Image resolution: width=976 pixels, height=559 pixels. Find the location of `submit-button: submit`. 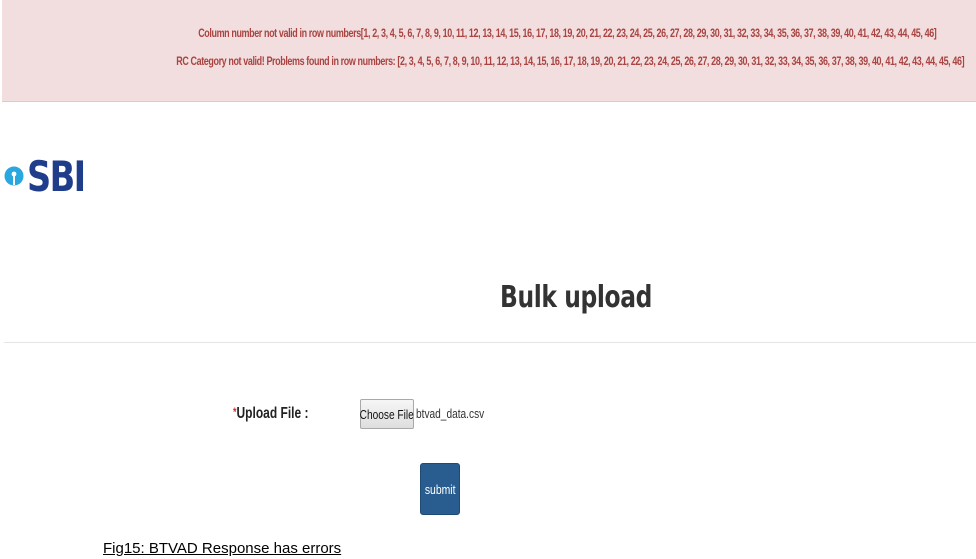

submit-button: submit is located at coordinates (440, 489).